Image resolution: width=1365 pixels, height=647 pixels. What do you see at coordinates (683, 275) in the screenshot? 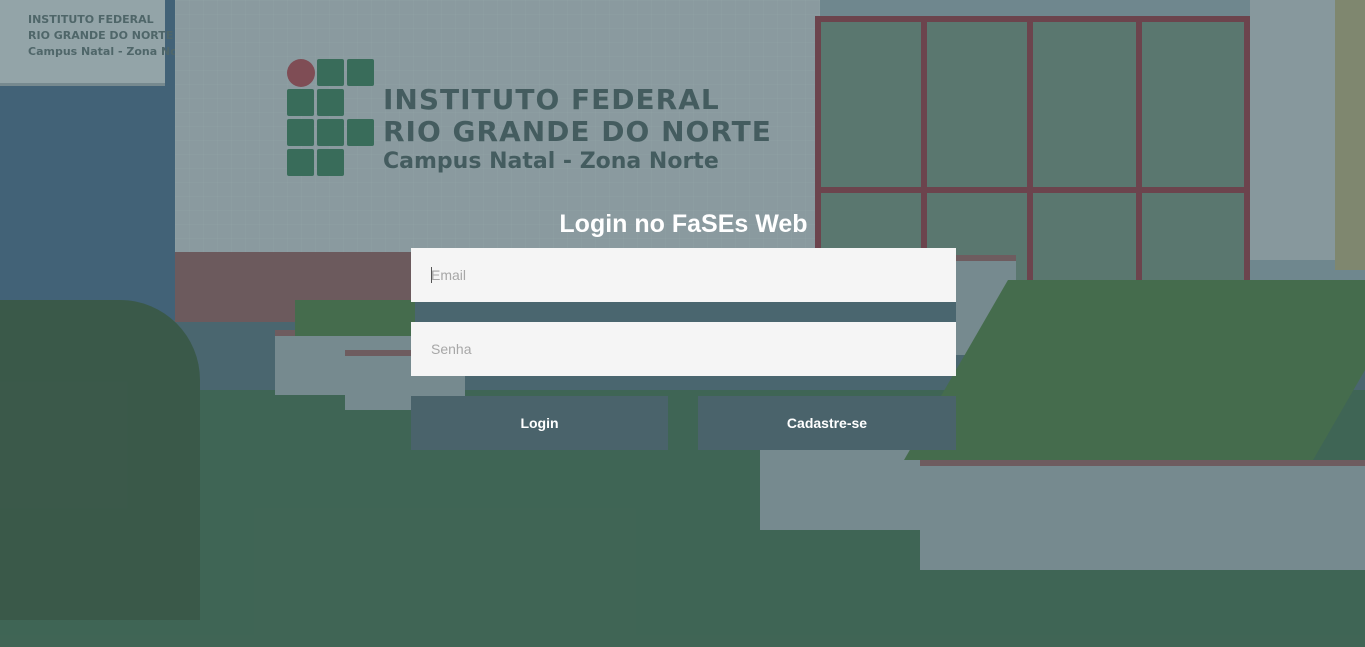
I see `email-input` at bounding box center [683, 275].